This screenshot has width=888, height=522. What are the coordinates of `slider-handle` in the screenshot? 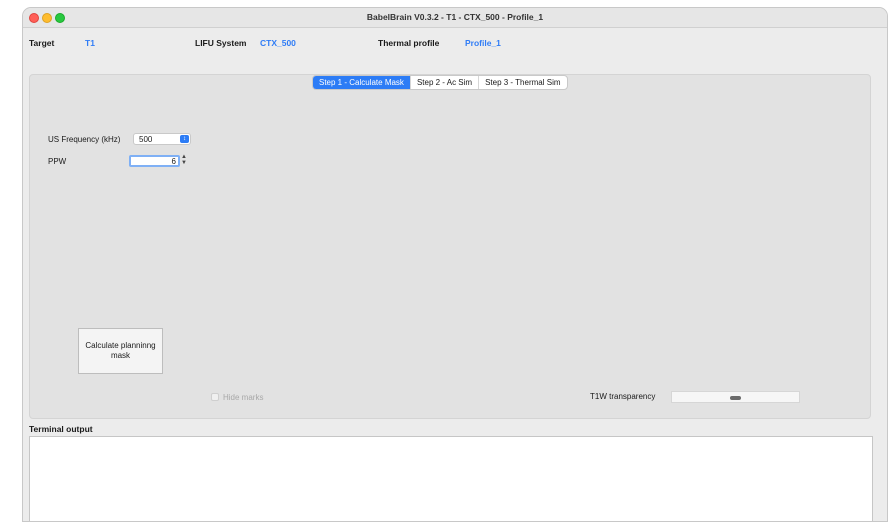 It's located at (735, 398).